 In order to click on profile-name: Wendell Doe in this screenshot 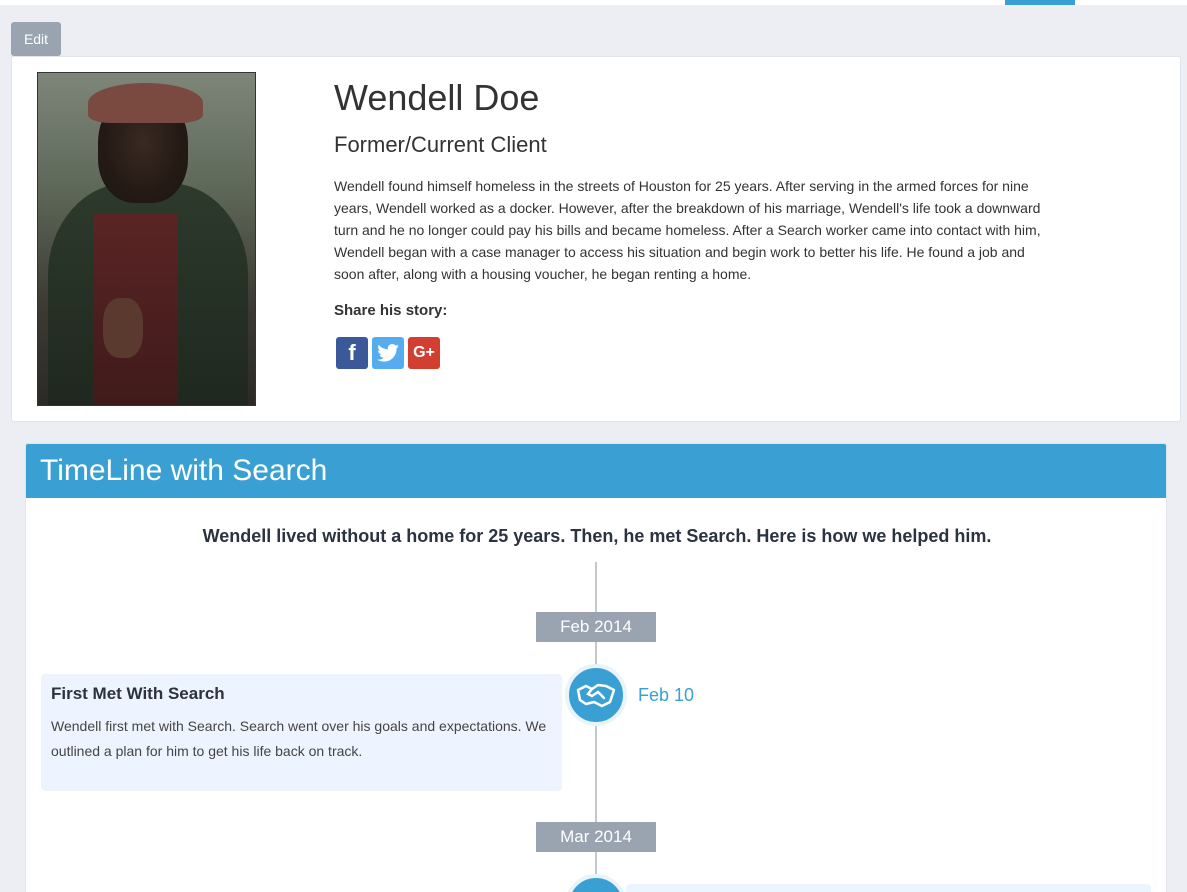, I will do `click(437, 97)`.